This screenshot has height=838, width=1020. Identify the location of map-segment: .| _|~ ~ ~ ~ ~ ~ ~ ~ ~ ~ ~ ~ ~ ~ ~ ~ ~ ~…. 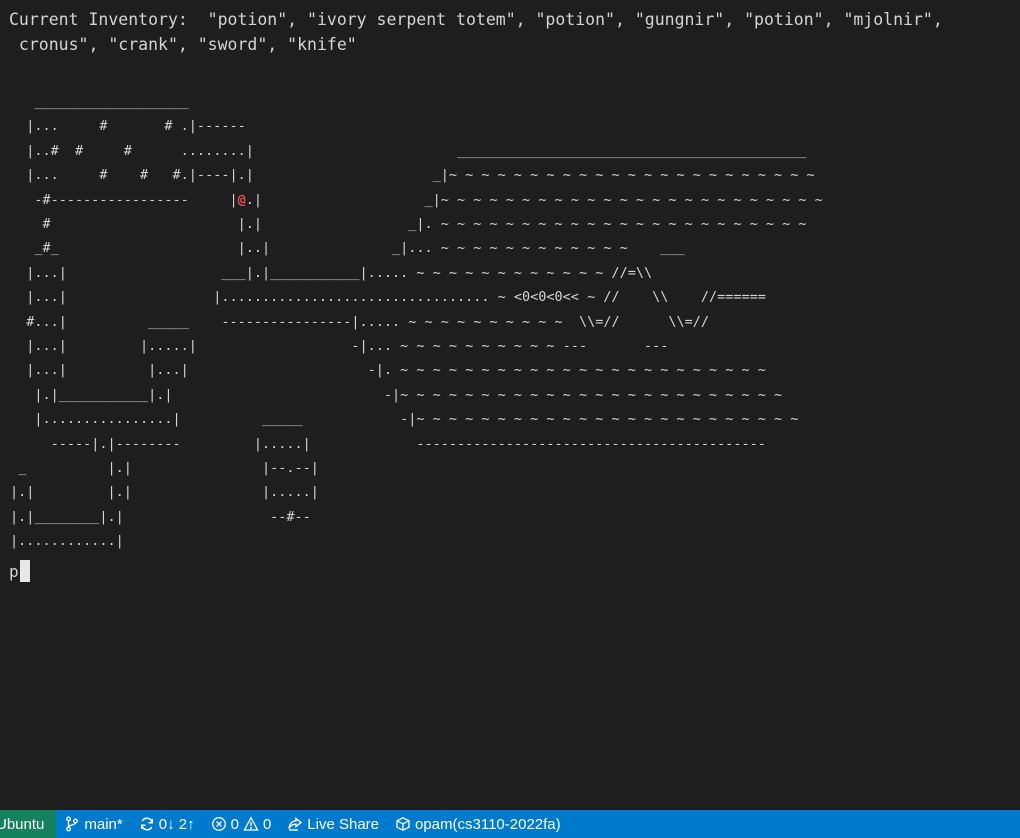
(534, 199).